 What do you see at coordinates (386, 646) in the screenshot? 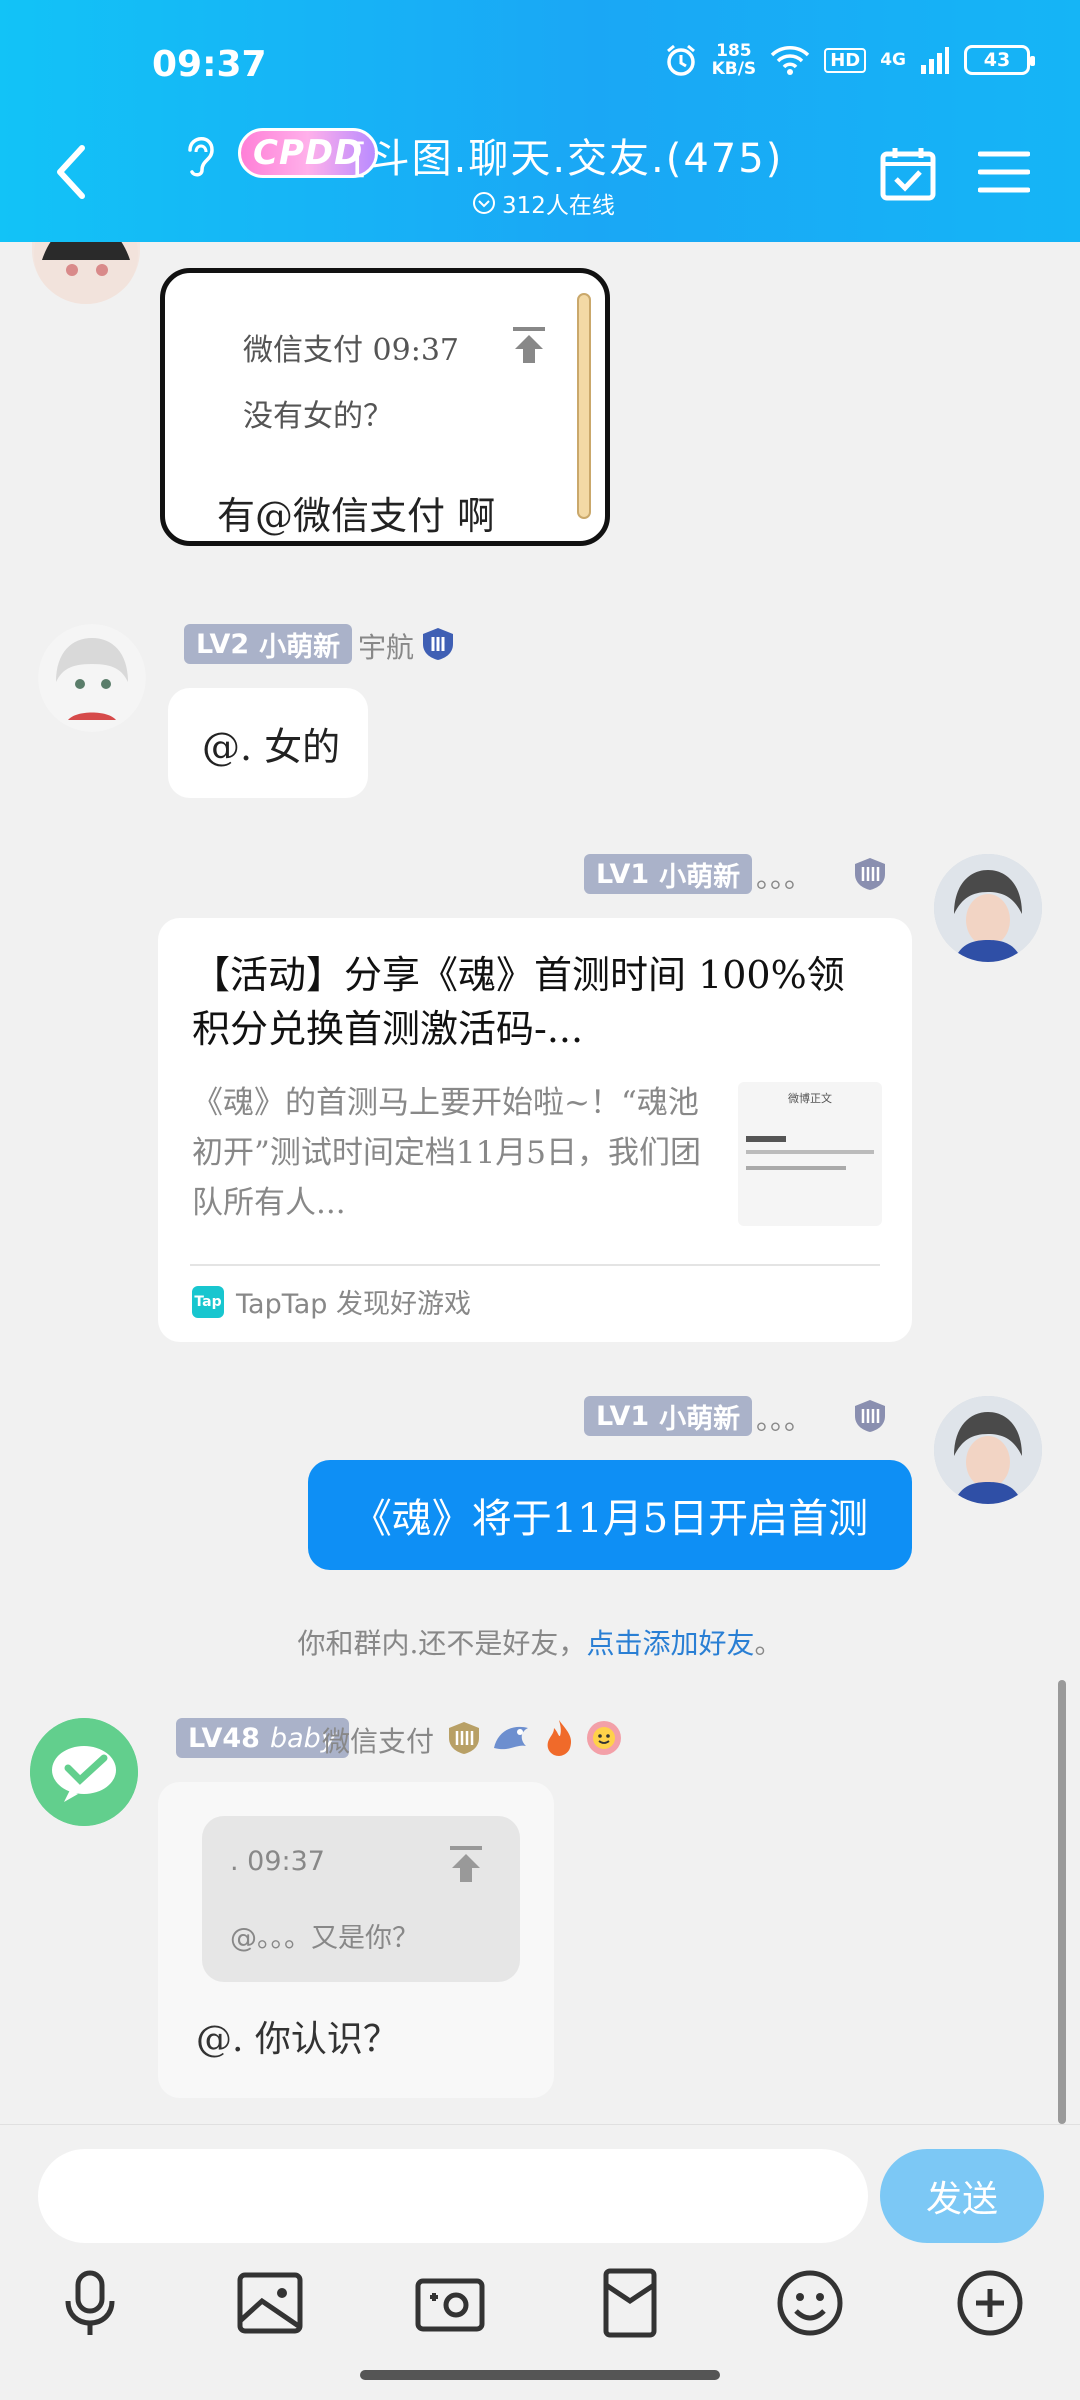
I see `sender-name: 宇航` at bounding box center [386, 646].